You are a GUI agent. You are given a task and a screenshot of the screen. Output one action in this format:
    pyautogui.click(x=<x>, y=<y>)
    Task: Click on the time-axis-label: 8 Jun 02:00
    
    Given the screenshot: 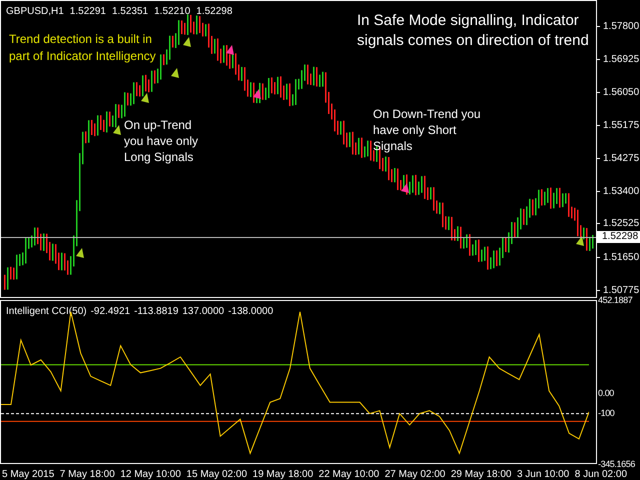 What is the action you would take?
    pyautogui.click(x=600, y=474)
    